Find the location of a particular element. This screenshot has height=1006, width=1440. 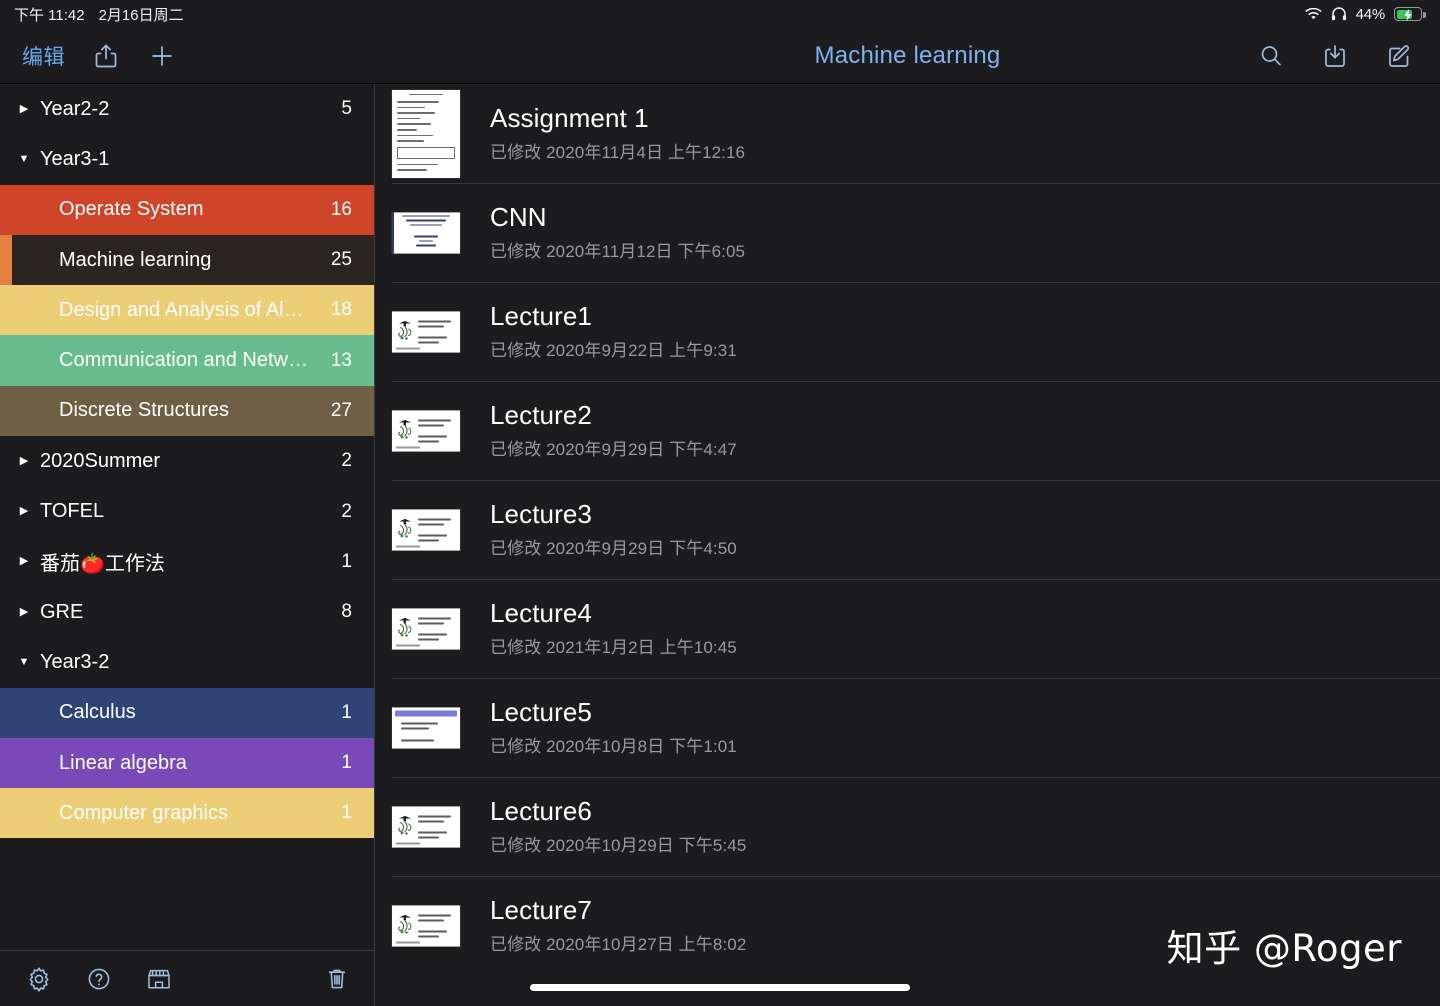

share-icon is located at coordinates (106, 56).